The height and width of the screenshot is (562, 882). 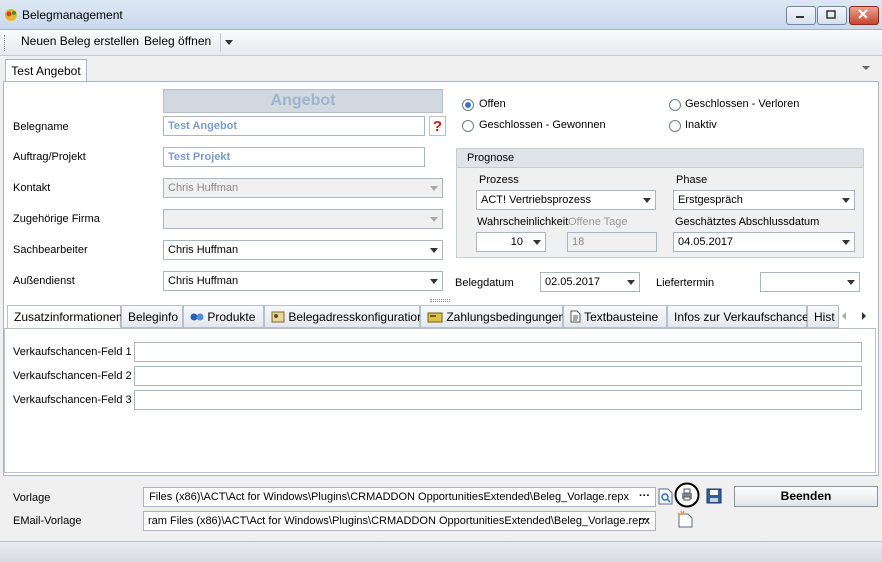 What do you see at coordinates (692, 180) in the screenshot?
I see `phase-label: Phase` at bounding box center [692, 180].